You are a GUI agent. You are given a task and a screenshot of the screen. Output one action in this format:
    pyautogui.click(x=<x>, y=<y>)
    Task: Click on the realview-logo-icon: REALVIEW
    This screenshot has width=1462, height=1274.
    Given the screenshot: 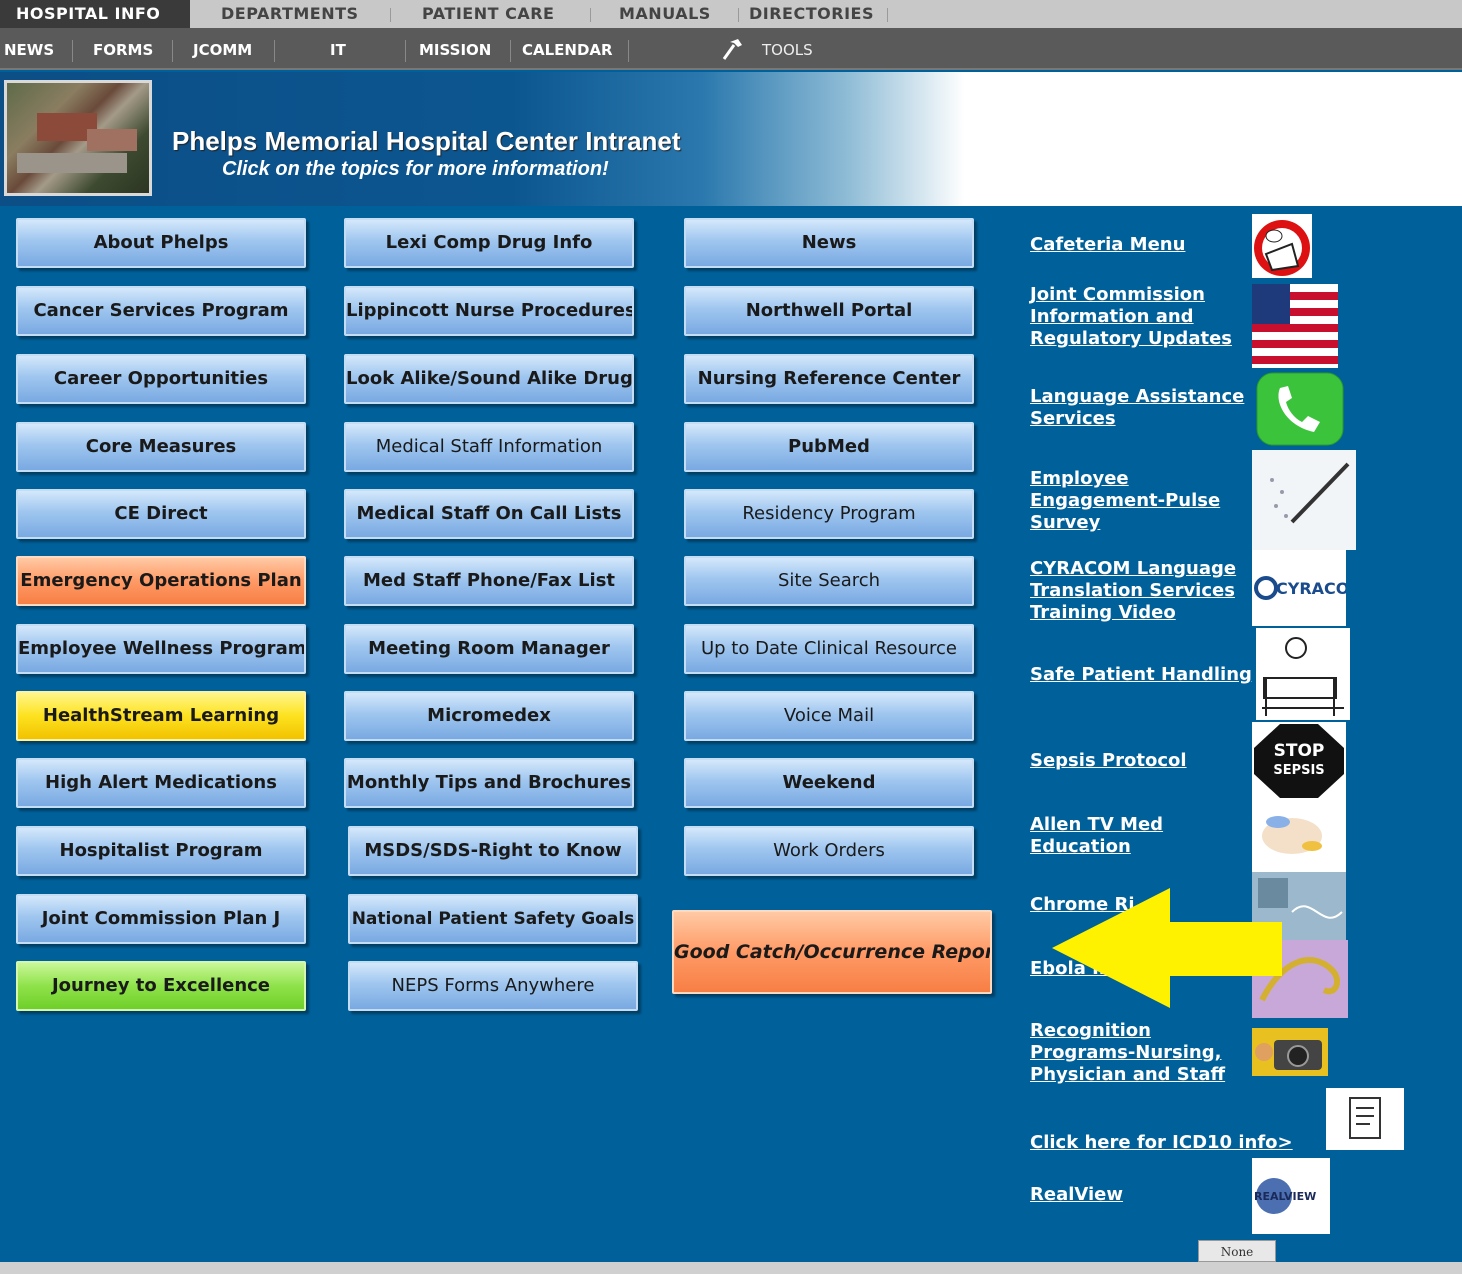 What is the action you would take?
    pyautogui.click(x=1291, y=1196)
    